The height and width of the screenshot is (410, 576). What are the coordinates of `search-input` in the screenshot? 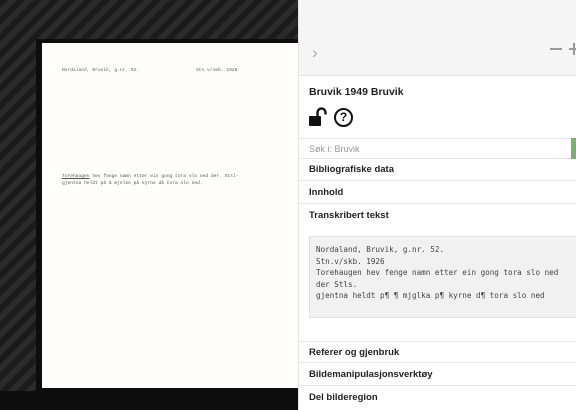 It's located at (434, 148).